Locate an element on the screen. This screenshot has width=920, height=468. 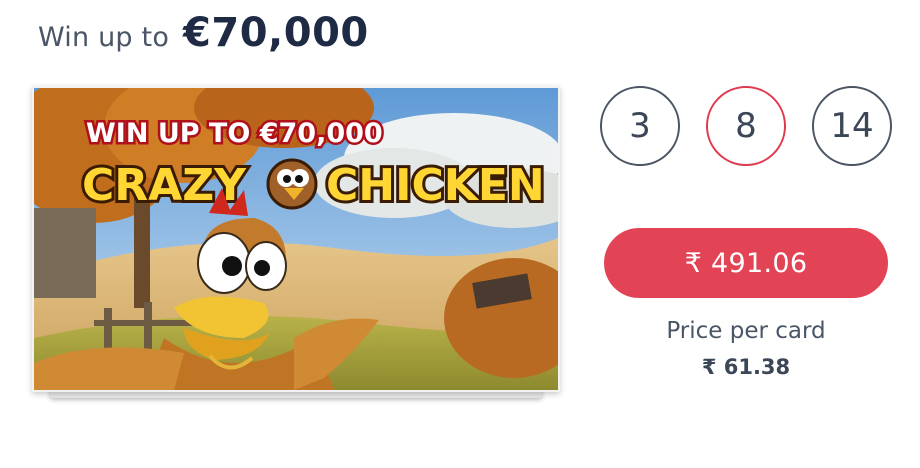
banner-line2-part2: CHICKEN is located at coordinates (435, 185).